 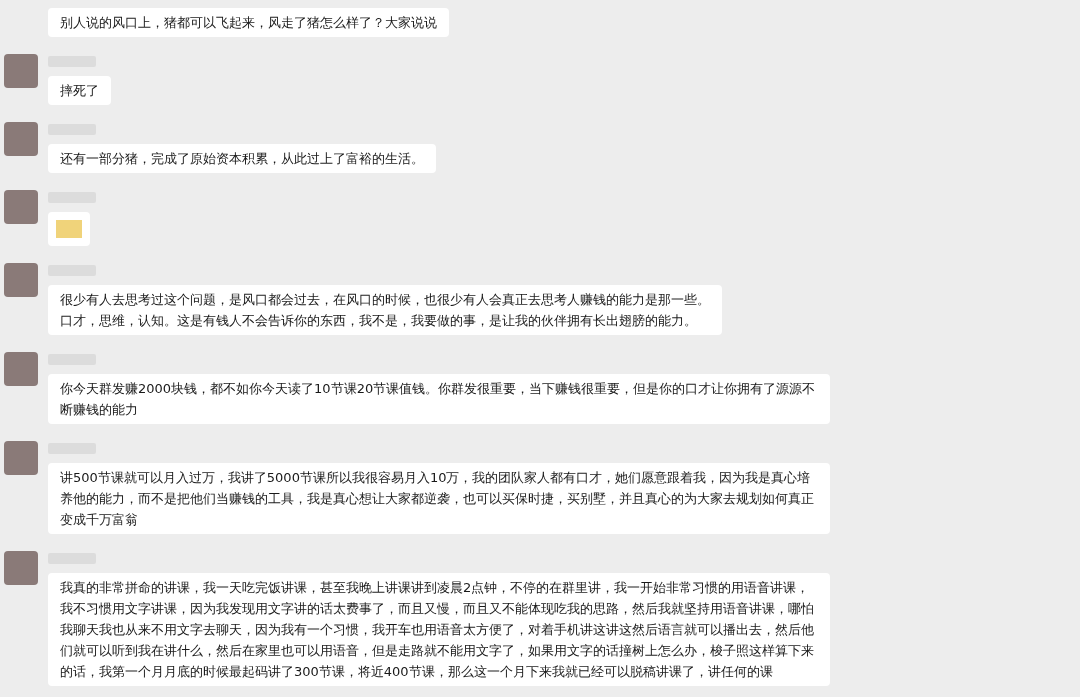 I want to click on image-placeholder, so click(x=69, y=229).